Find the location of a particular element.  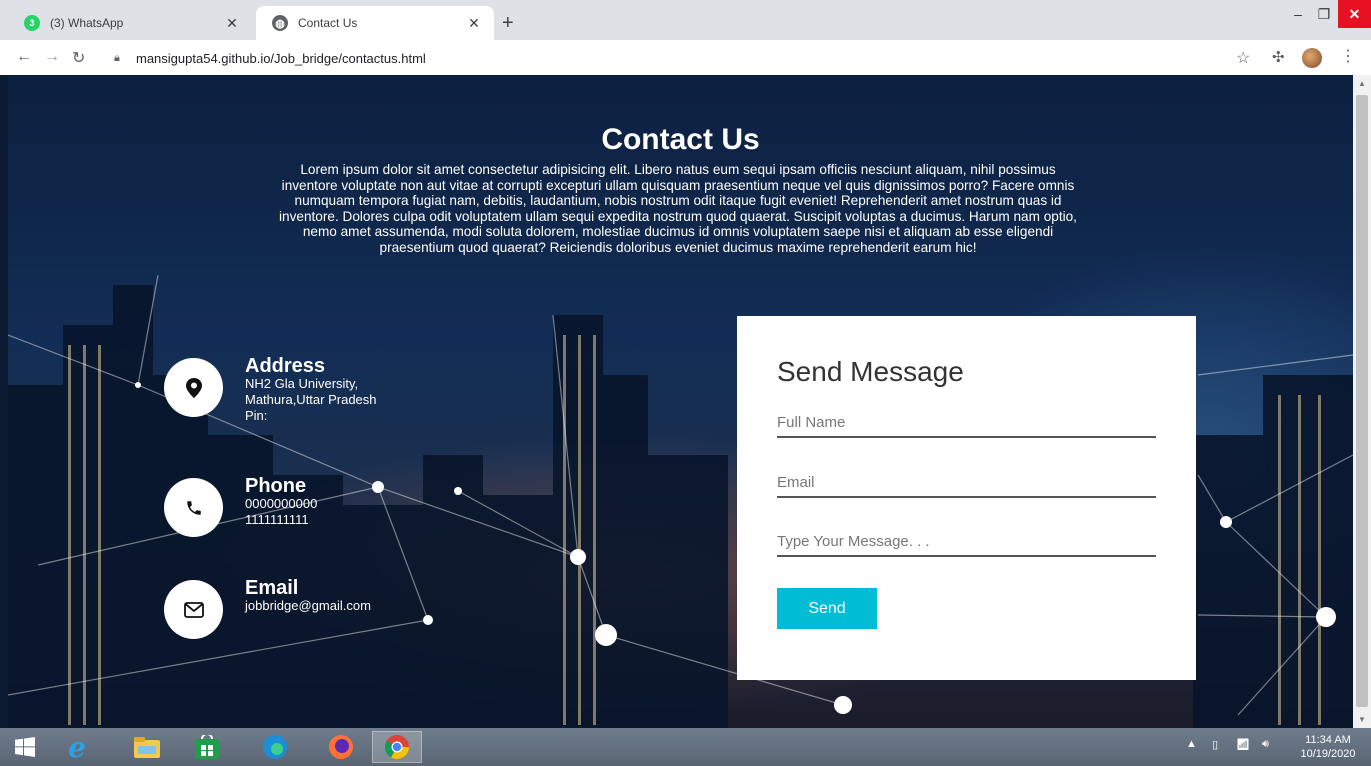

profile-avatar is located at coordinates (1312, 58).